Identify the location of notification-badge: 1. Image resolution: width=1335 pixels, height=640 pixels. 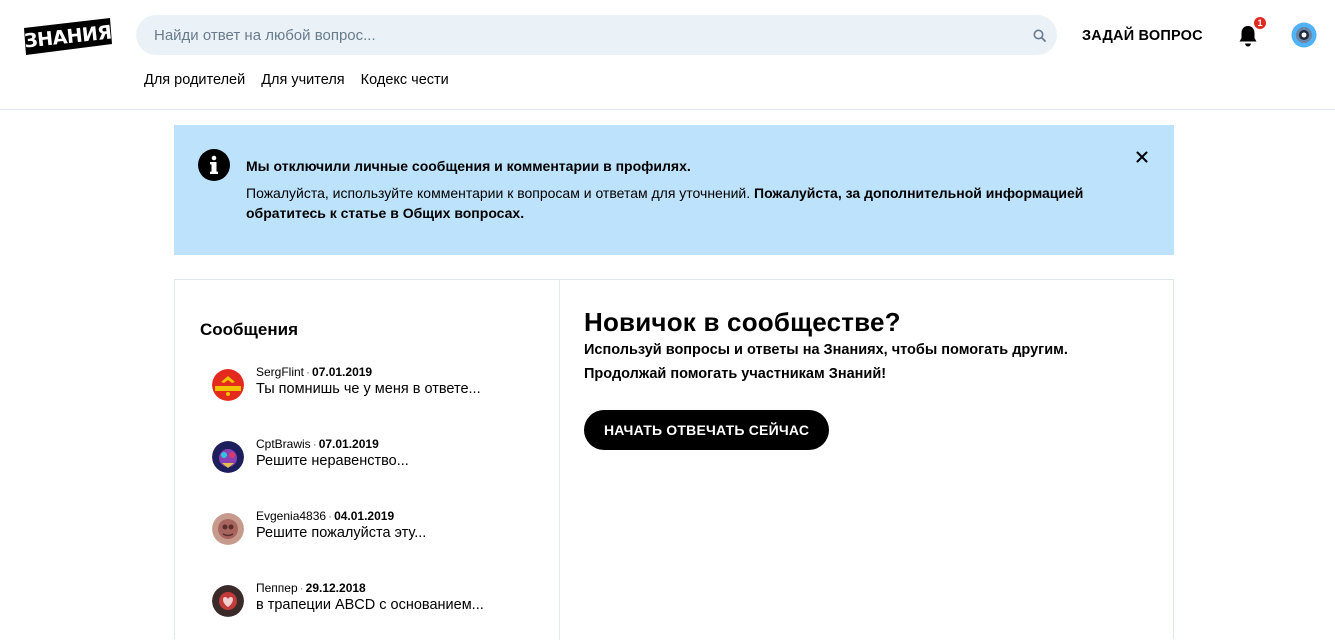
(1260, 23).